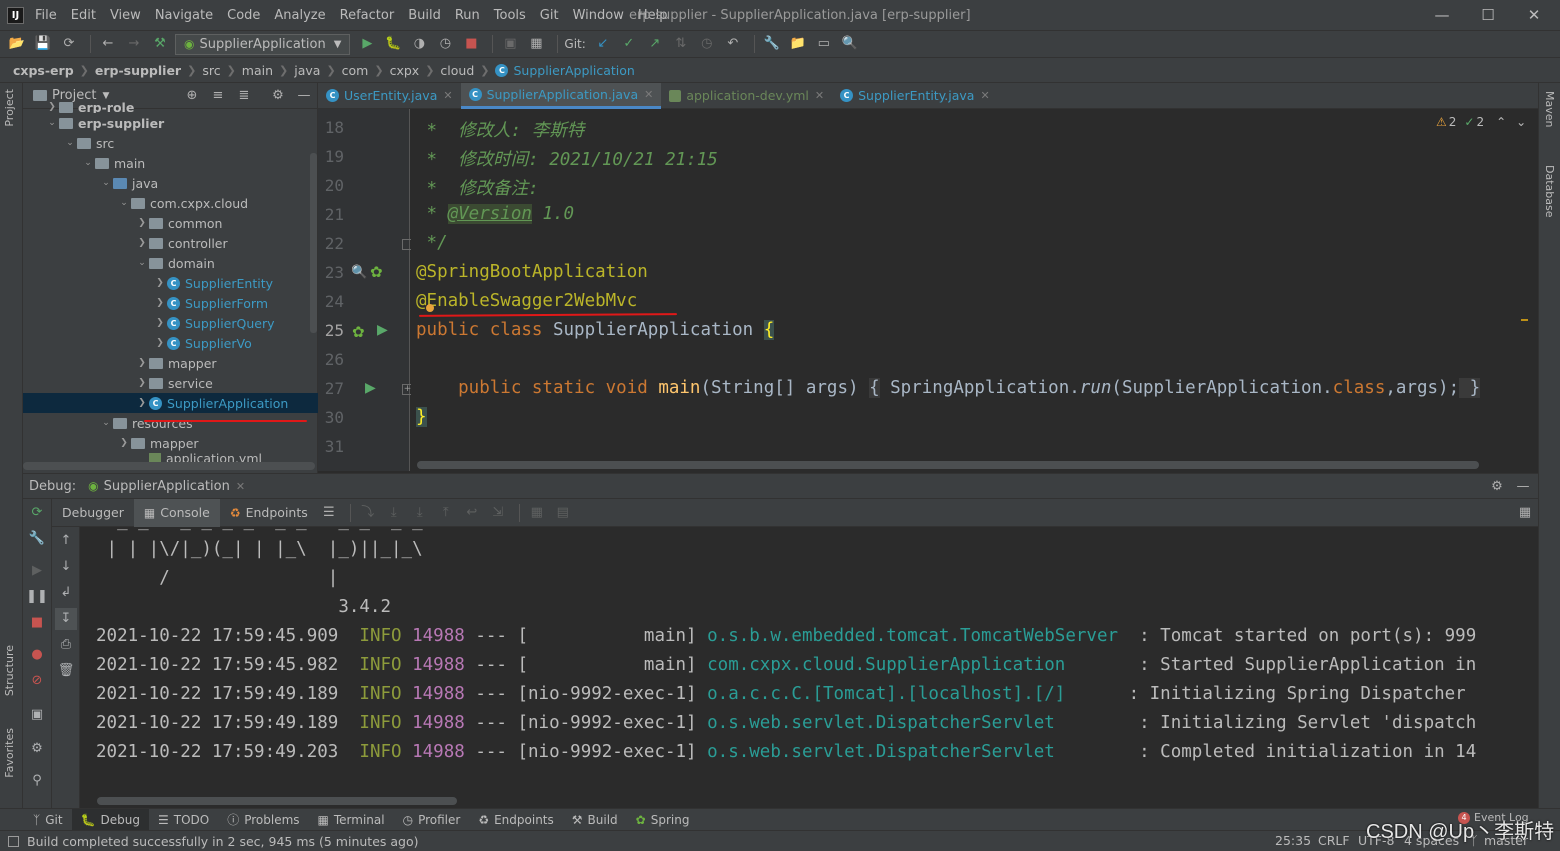  Describe the element at coordinates (1534, 15) in the screenshot. I see `close-button: ✕` at that location.